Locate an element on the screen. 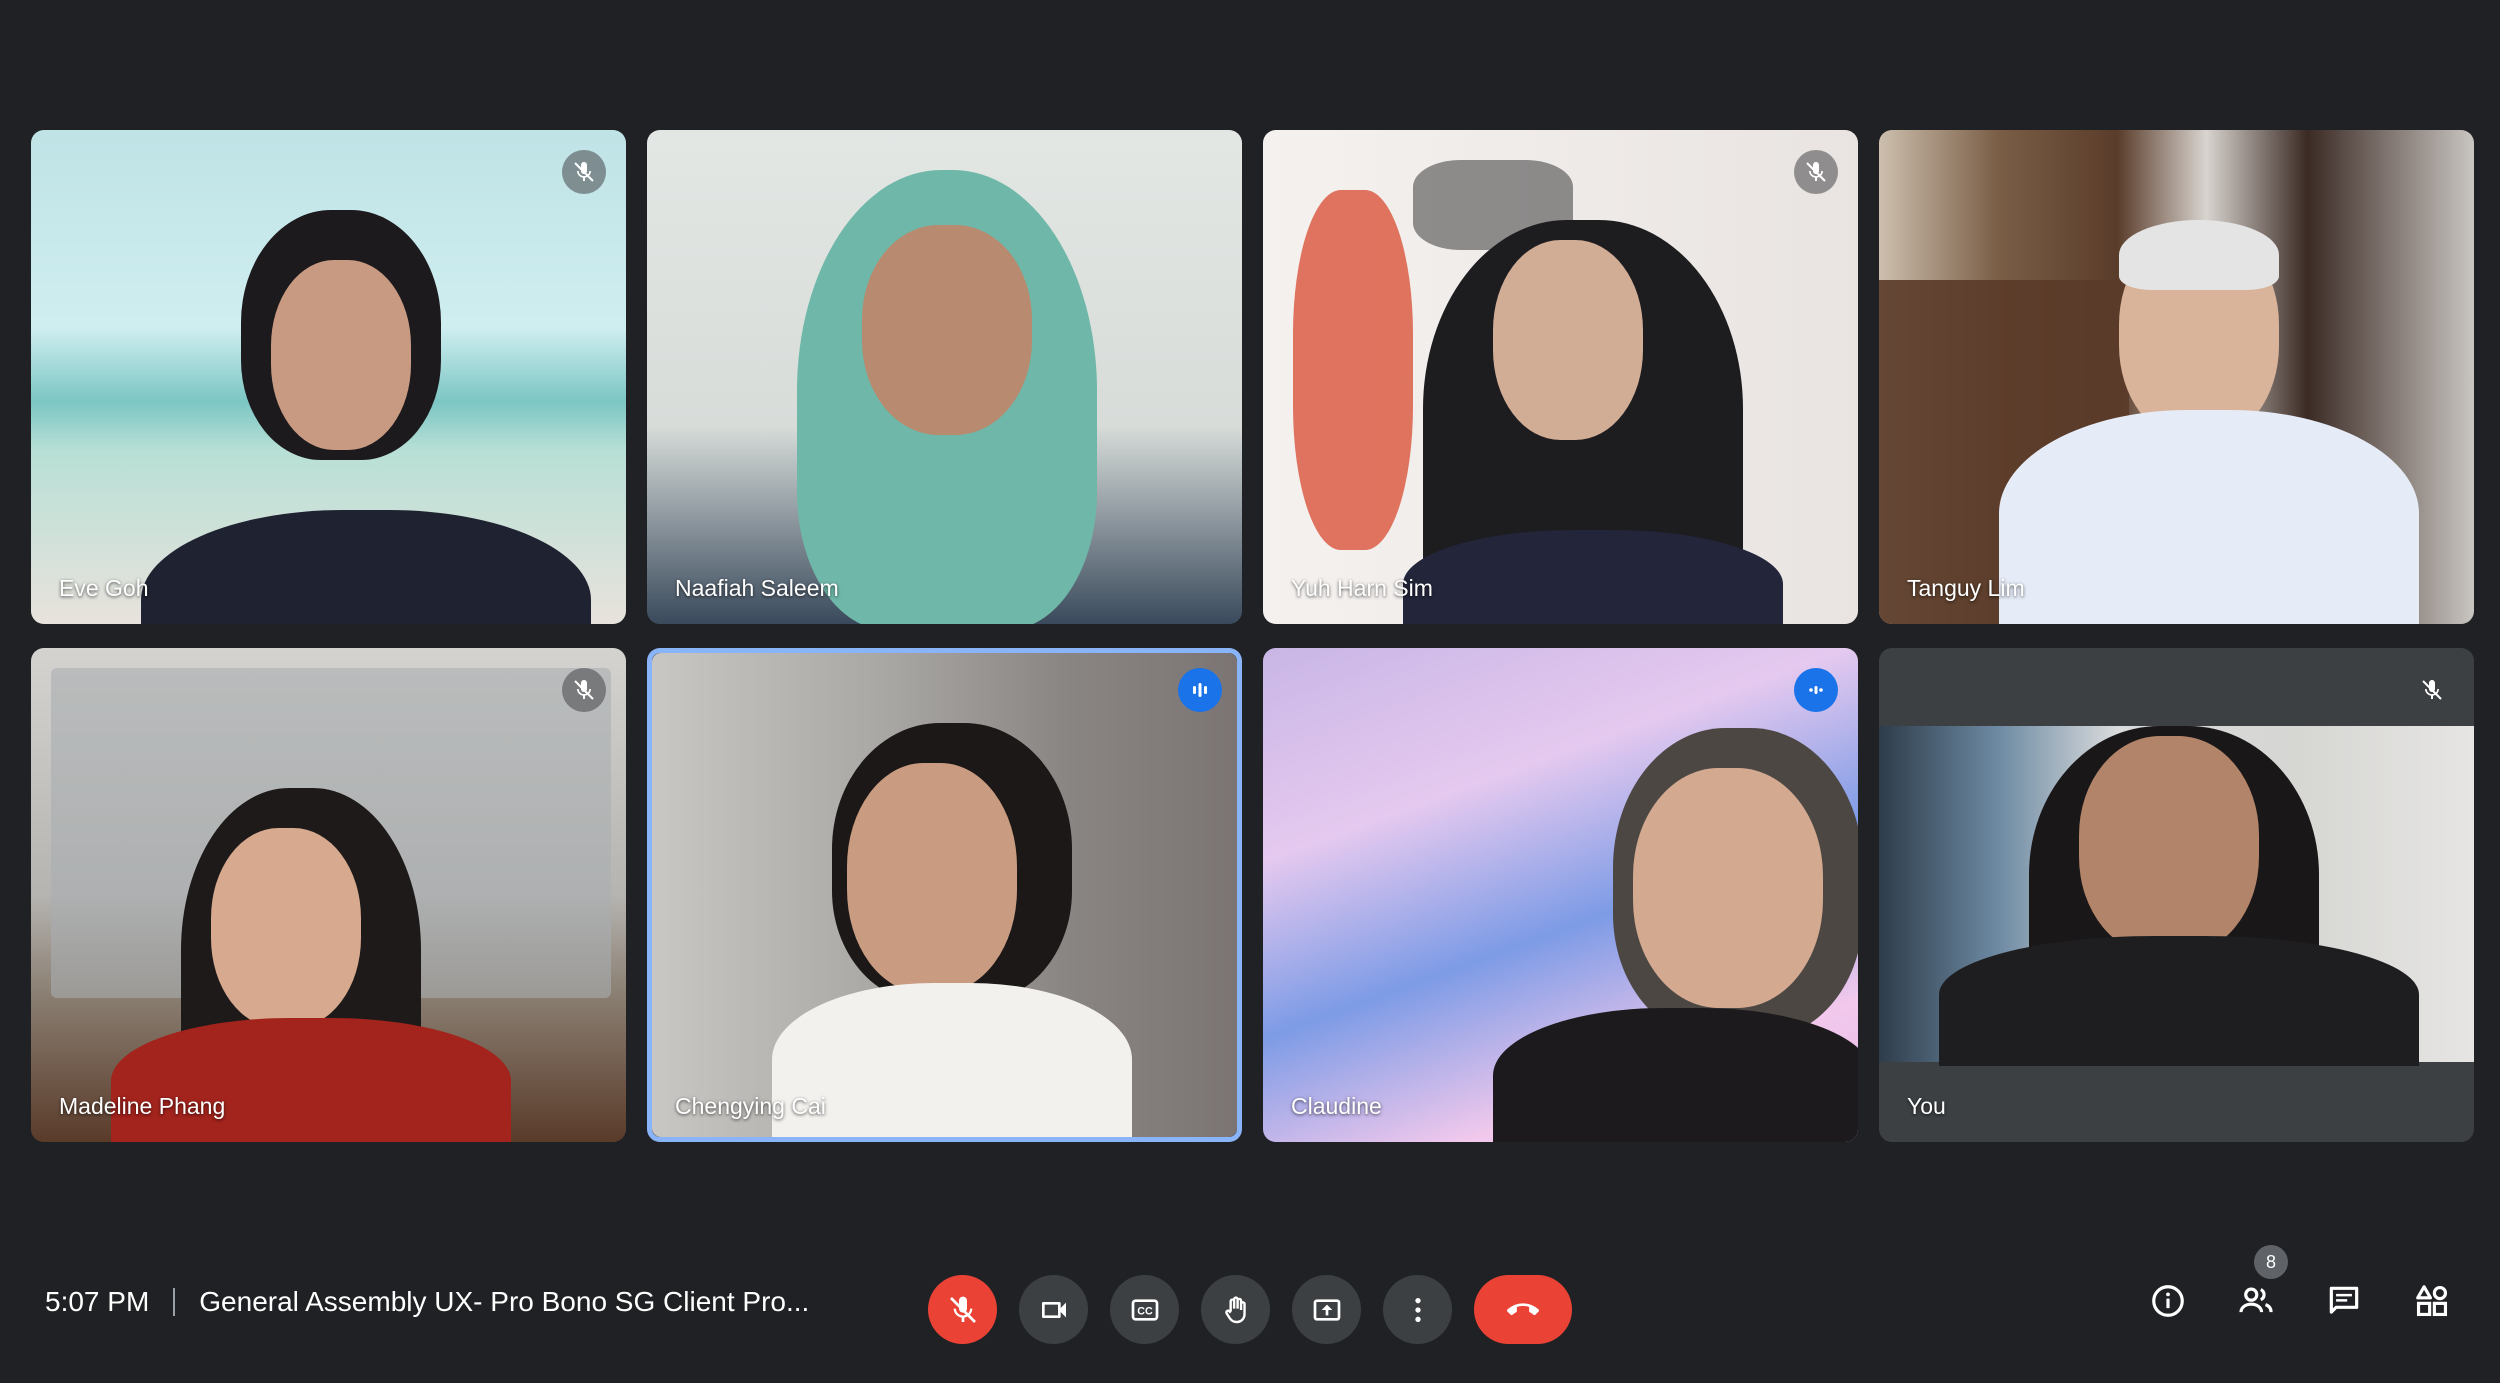 The image size is (2500, 1383). chat-button is located at coordinates (2344, 1301).